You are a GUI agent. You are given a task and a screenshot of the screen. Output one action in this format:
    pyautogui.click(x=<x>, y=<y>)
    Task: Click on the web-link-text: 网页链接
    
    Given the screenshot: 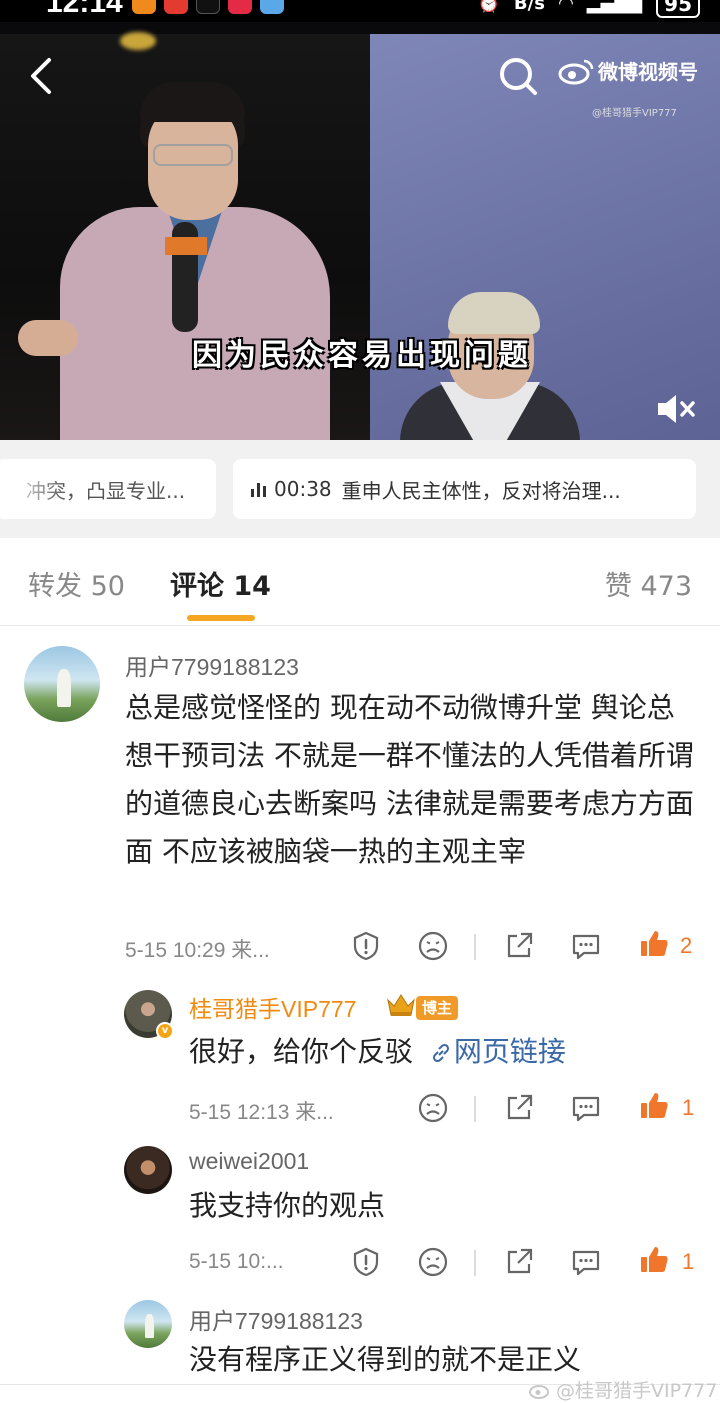 What is the action you would take?
    pyautogui.click(x=509, y=1051)
    